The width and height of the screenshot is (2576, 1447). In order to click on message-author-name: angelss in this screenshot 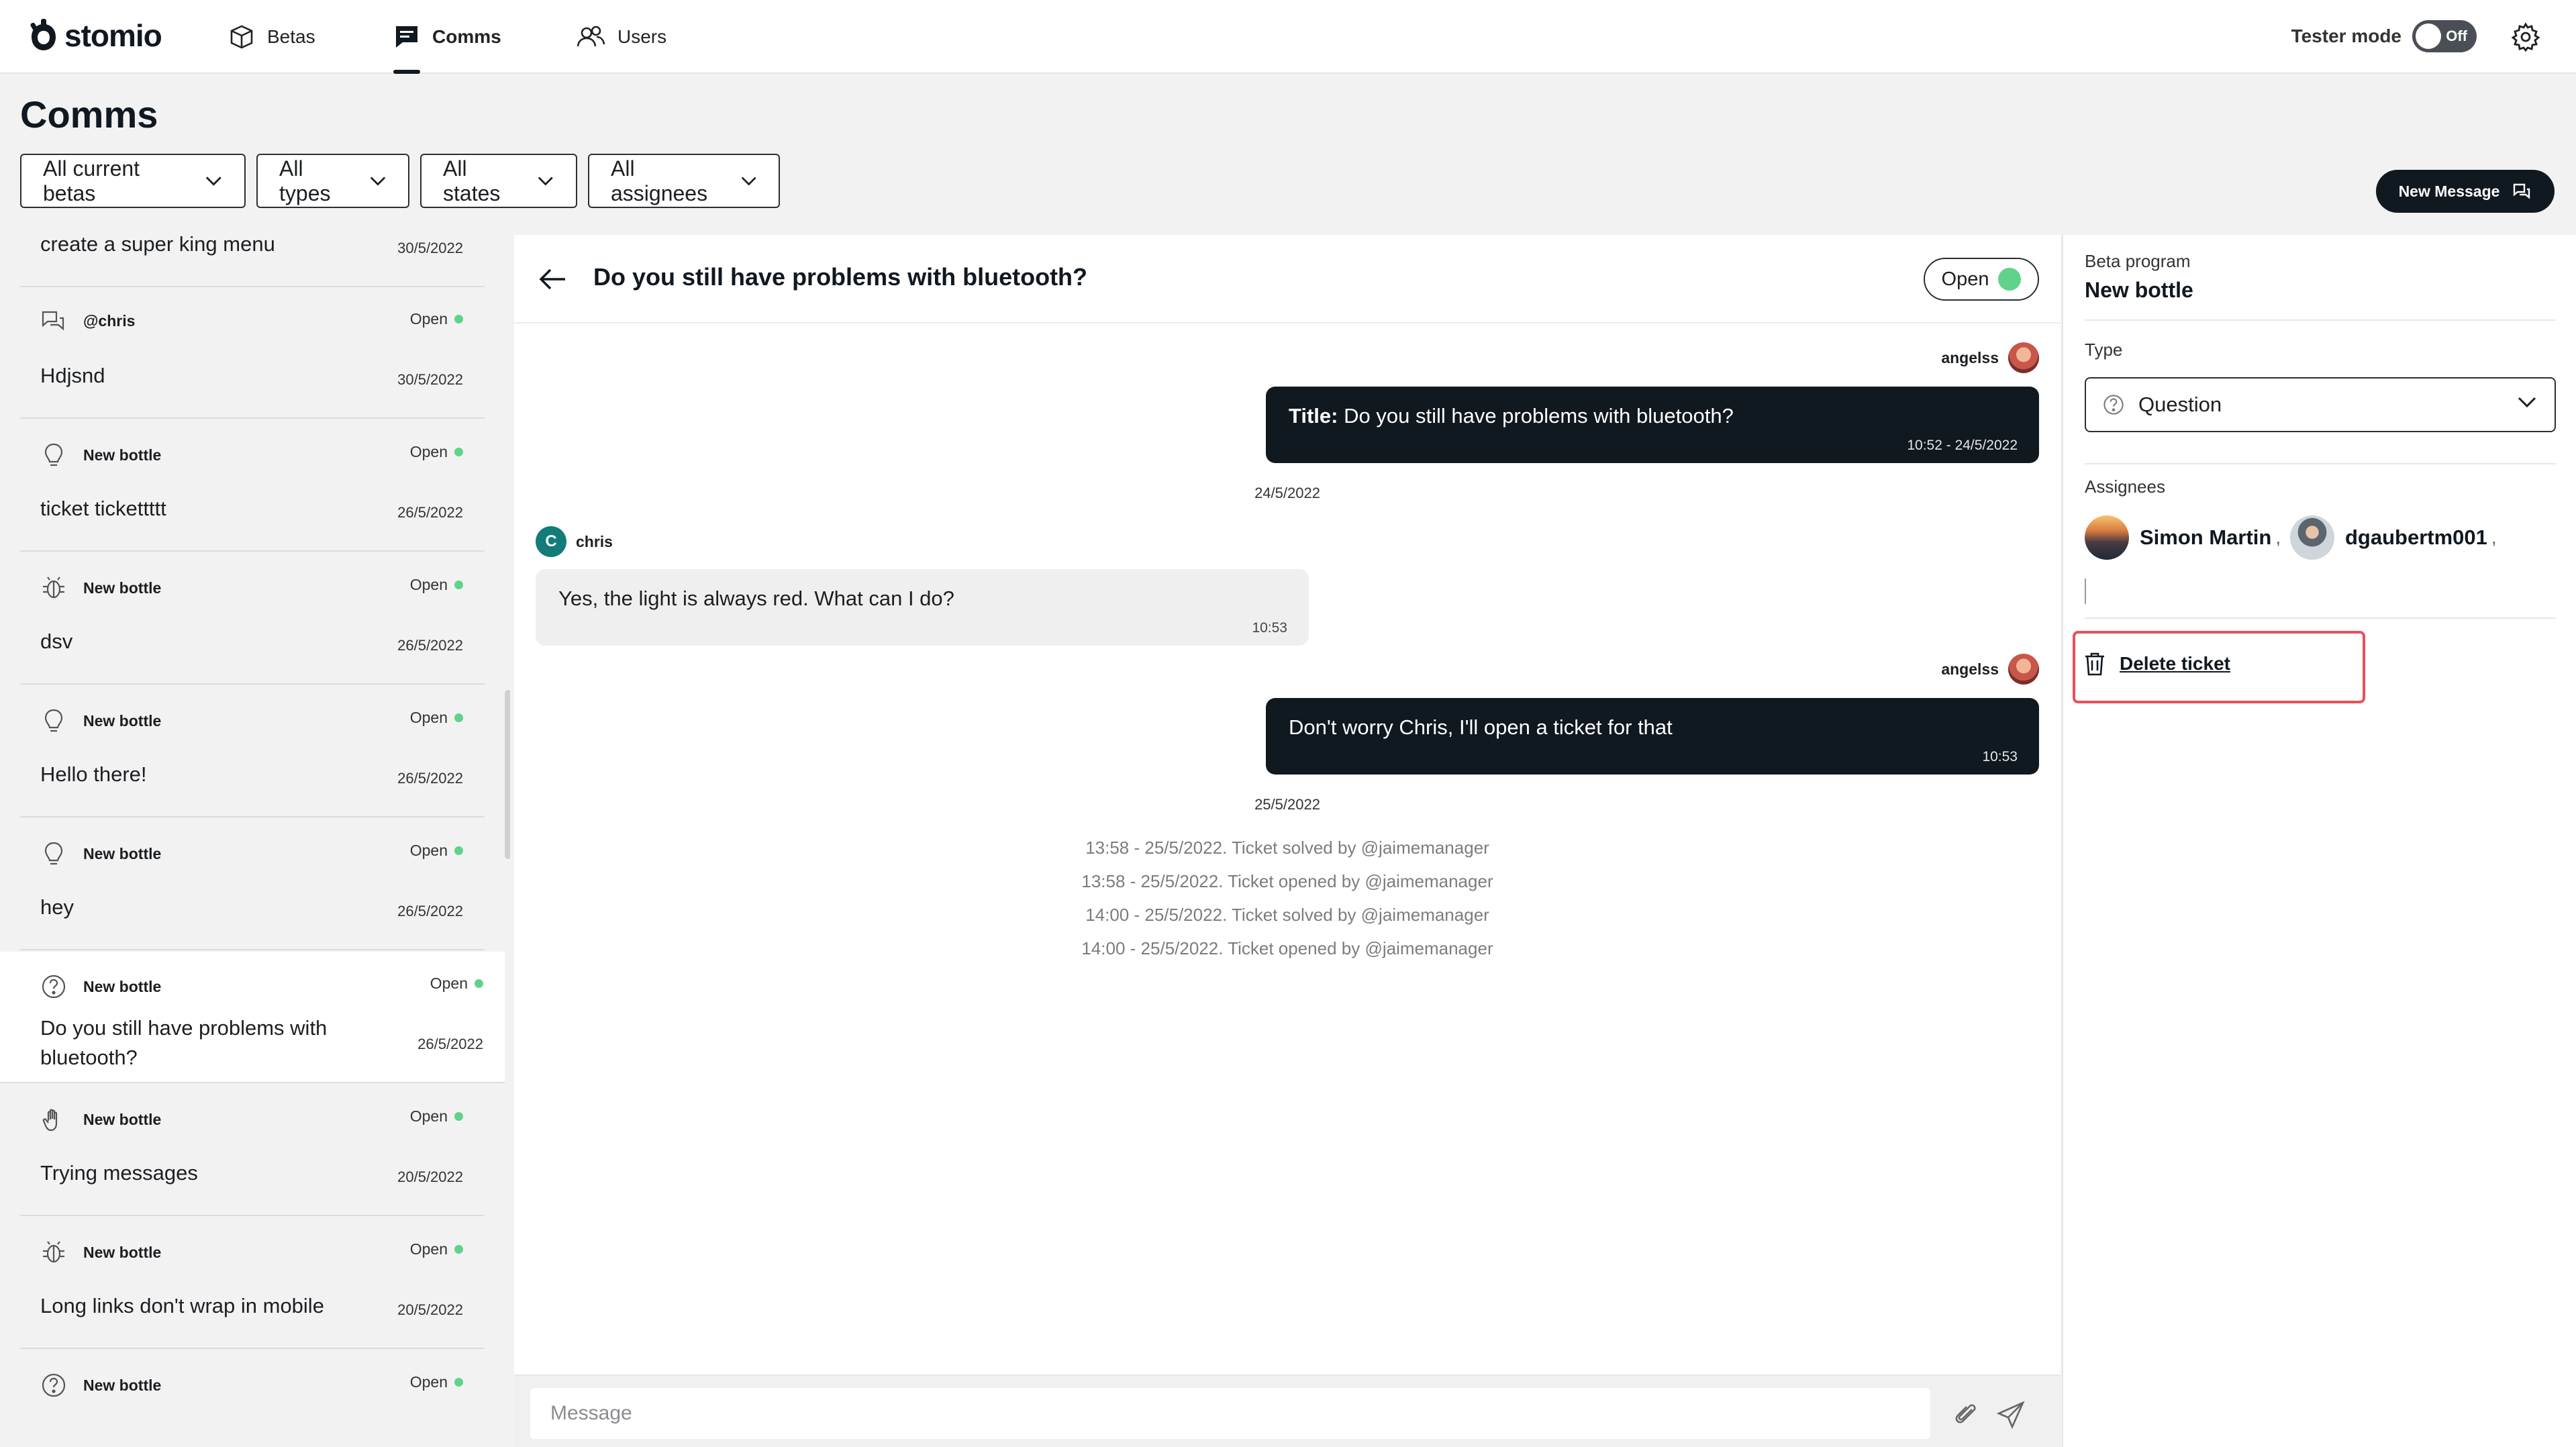, I will do `click(1970, 357)`.